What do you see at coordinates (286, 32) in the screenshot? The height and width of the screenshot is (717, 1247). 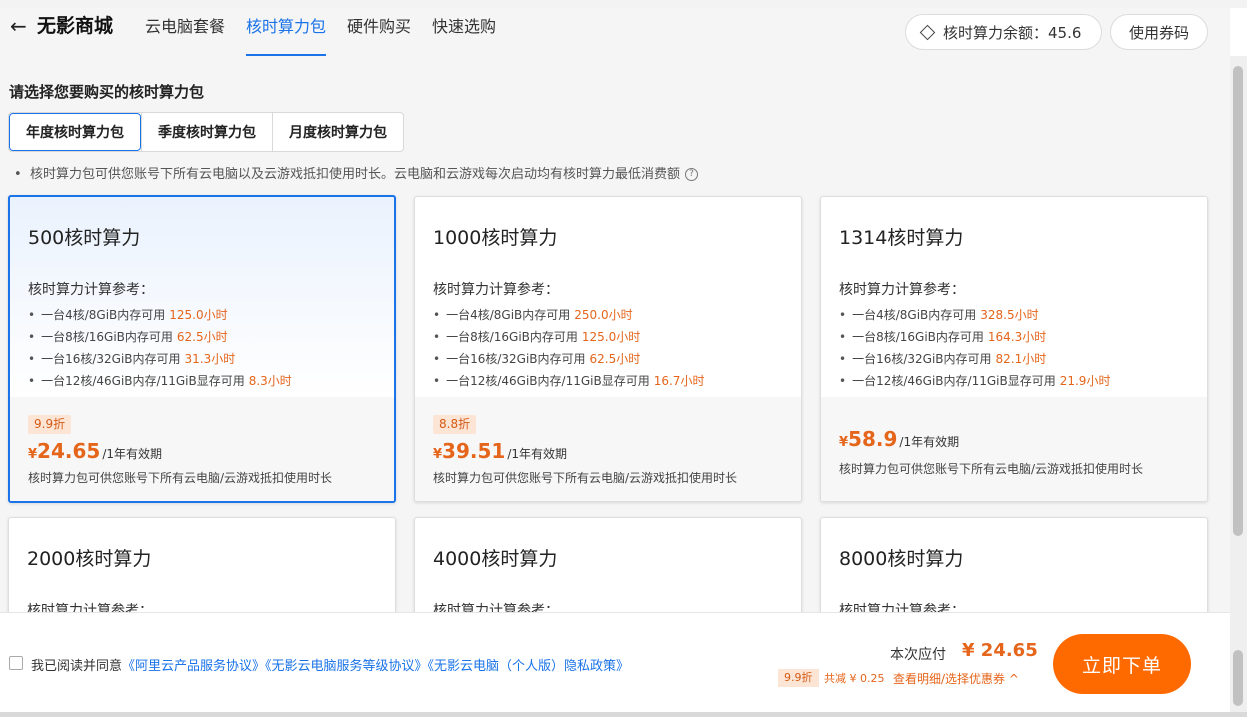 I see `tab-core-hour-packs: 核时算力包` at bounding box center [286, 32].